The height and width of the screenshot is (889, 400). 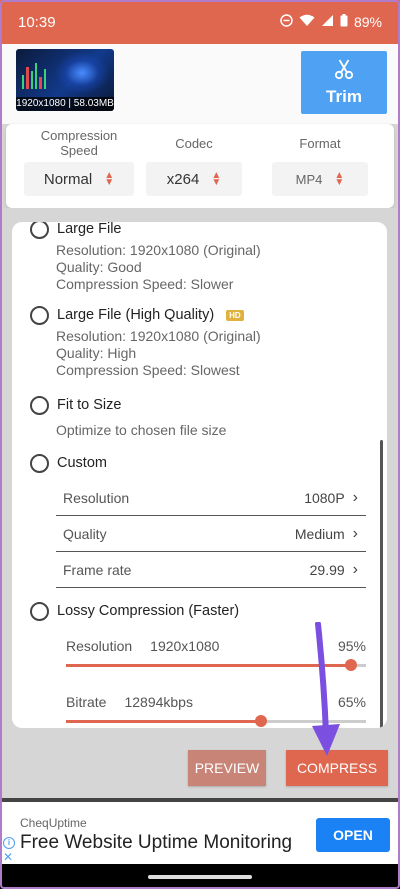 I want to click on scissors-icon, so click(x=344, y=71).